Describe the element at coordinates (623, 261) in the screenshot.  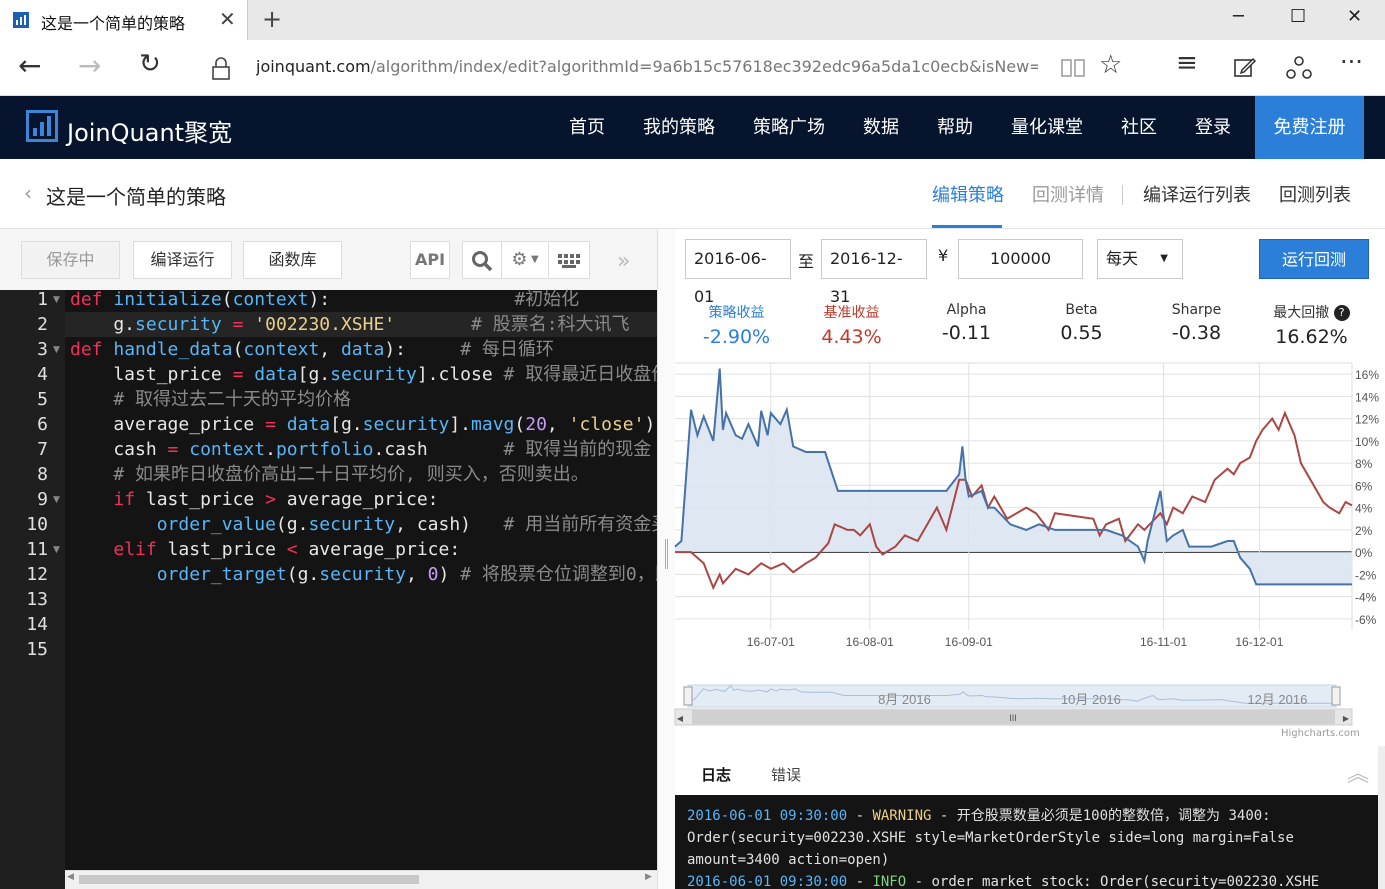
I see `collapse-panel-icon: »` at that location.